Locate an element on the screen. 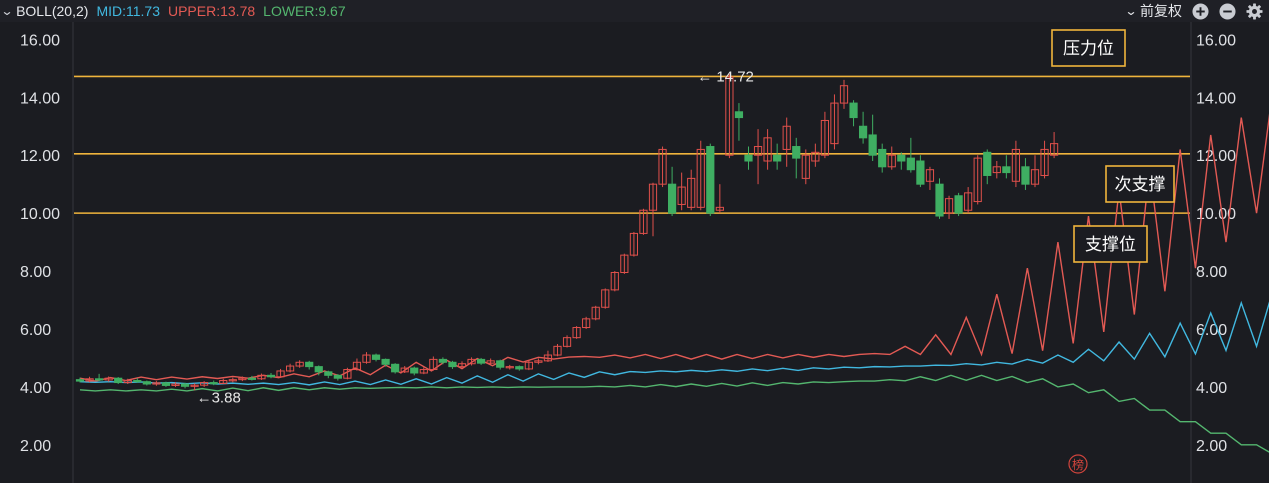 This screenshot has height=483, width=1269. support-label: 支撑位 is located at coordinates (1110, 244).